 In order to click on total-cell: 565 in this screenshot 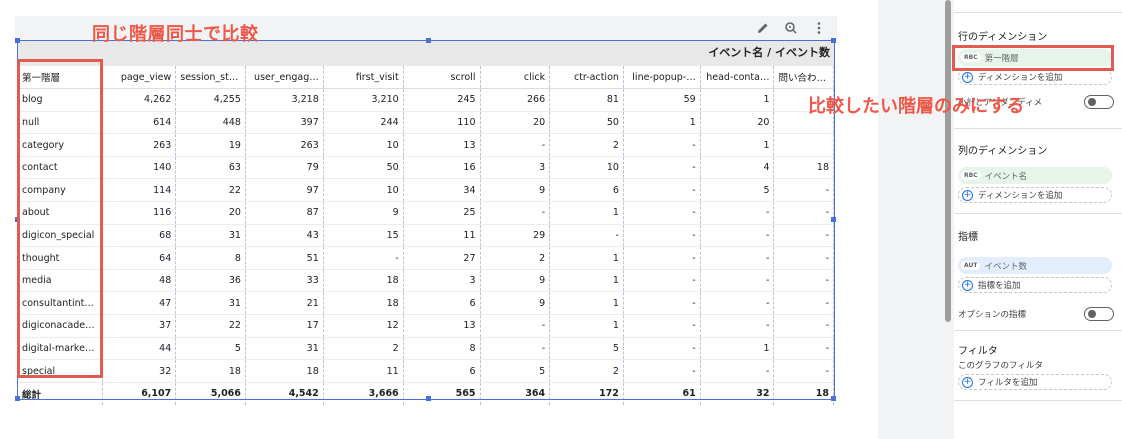, I will do `click(442, 393)`.